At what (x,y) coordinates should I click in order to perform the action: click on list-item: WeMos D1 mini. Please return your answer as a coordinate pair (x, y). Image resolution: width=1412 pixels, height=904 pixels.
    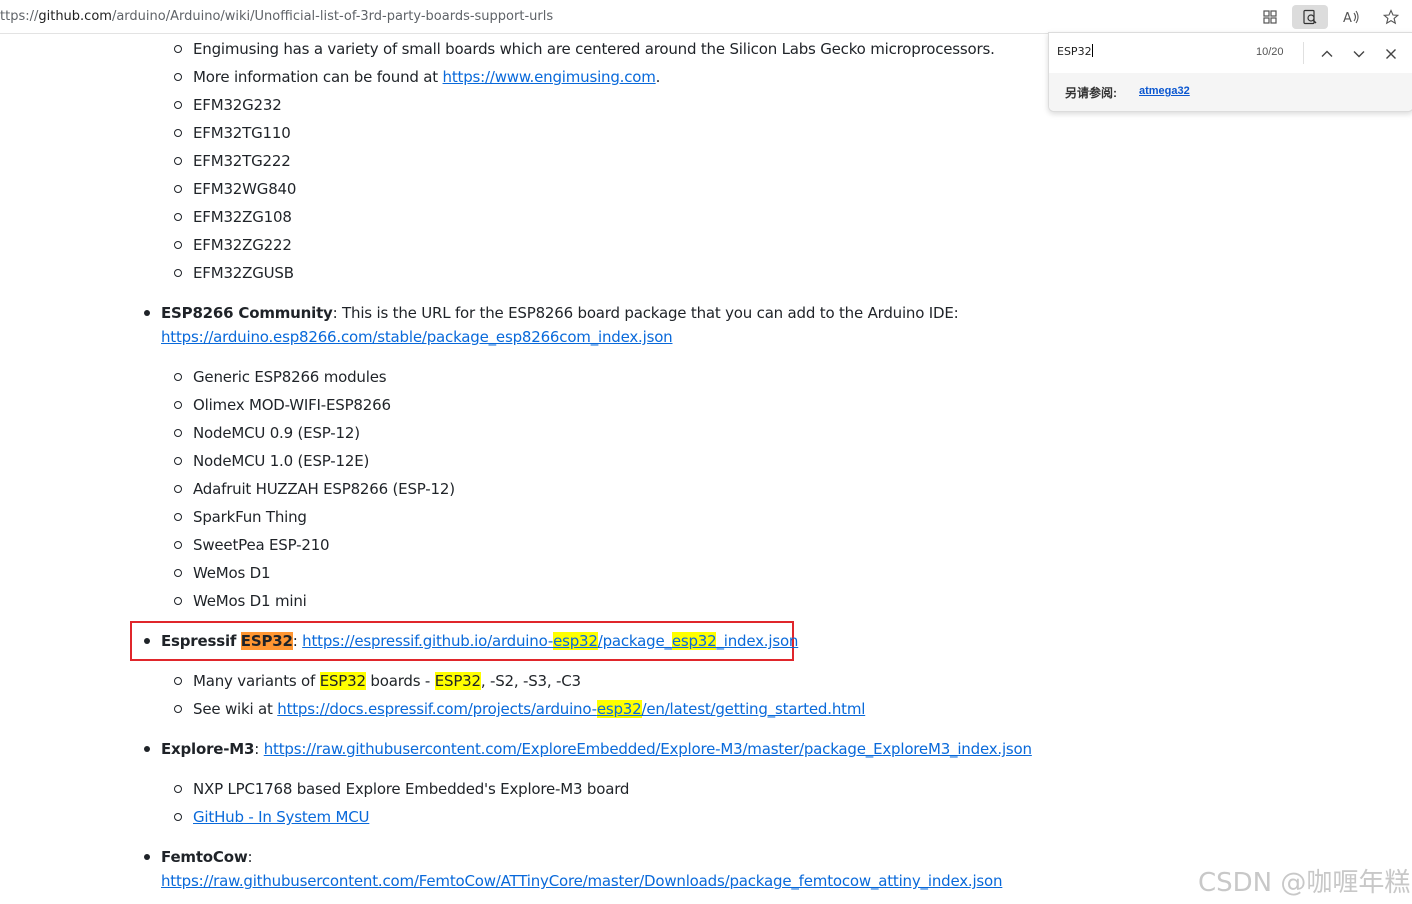
    Looking at the image, I should click on (240, 601).